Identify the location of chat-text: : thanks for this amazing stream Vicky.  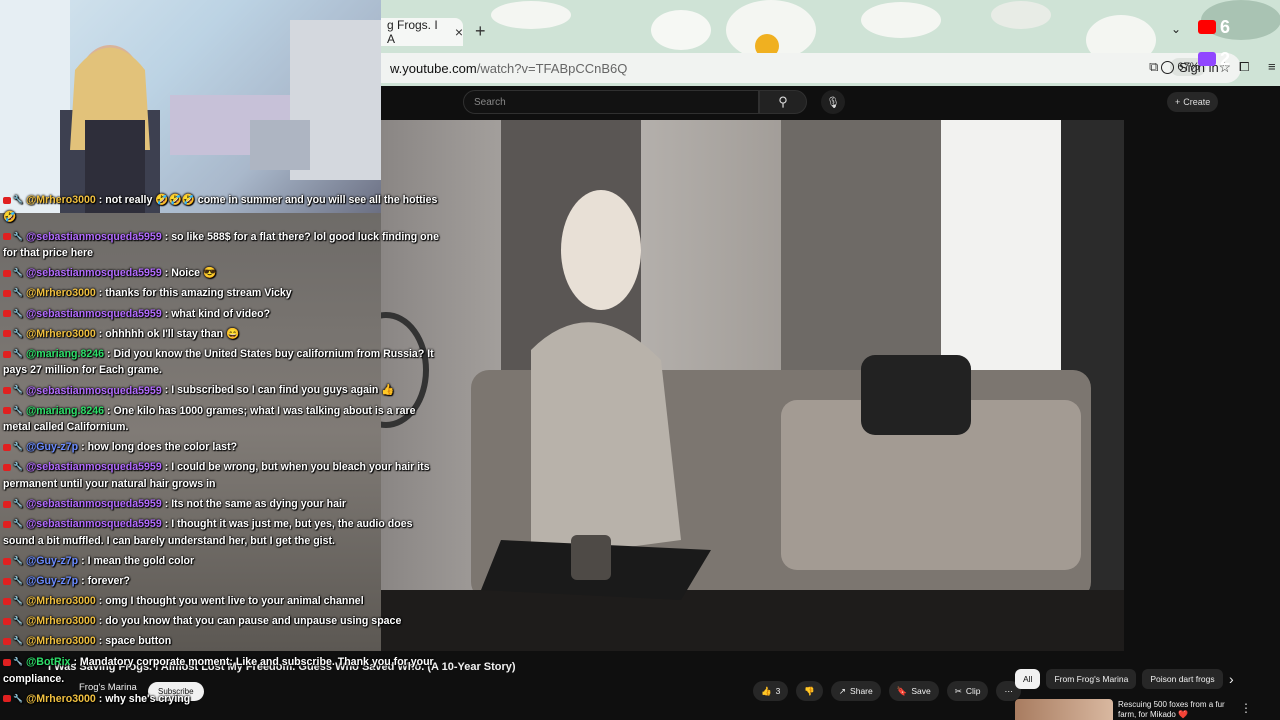
(195, 293).